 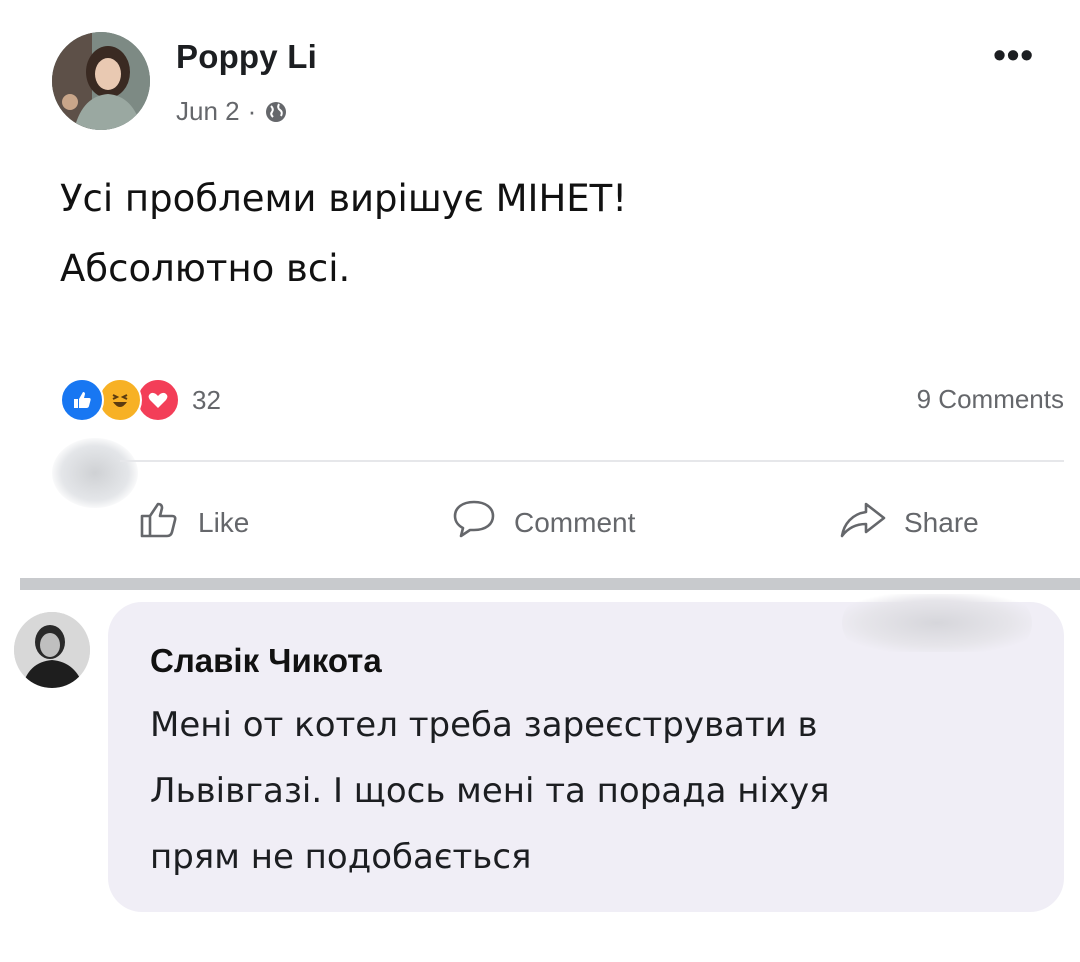 I want to click on blurred-avatar, so click(x=95, y=473).